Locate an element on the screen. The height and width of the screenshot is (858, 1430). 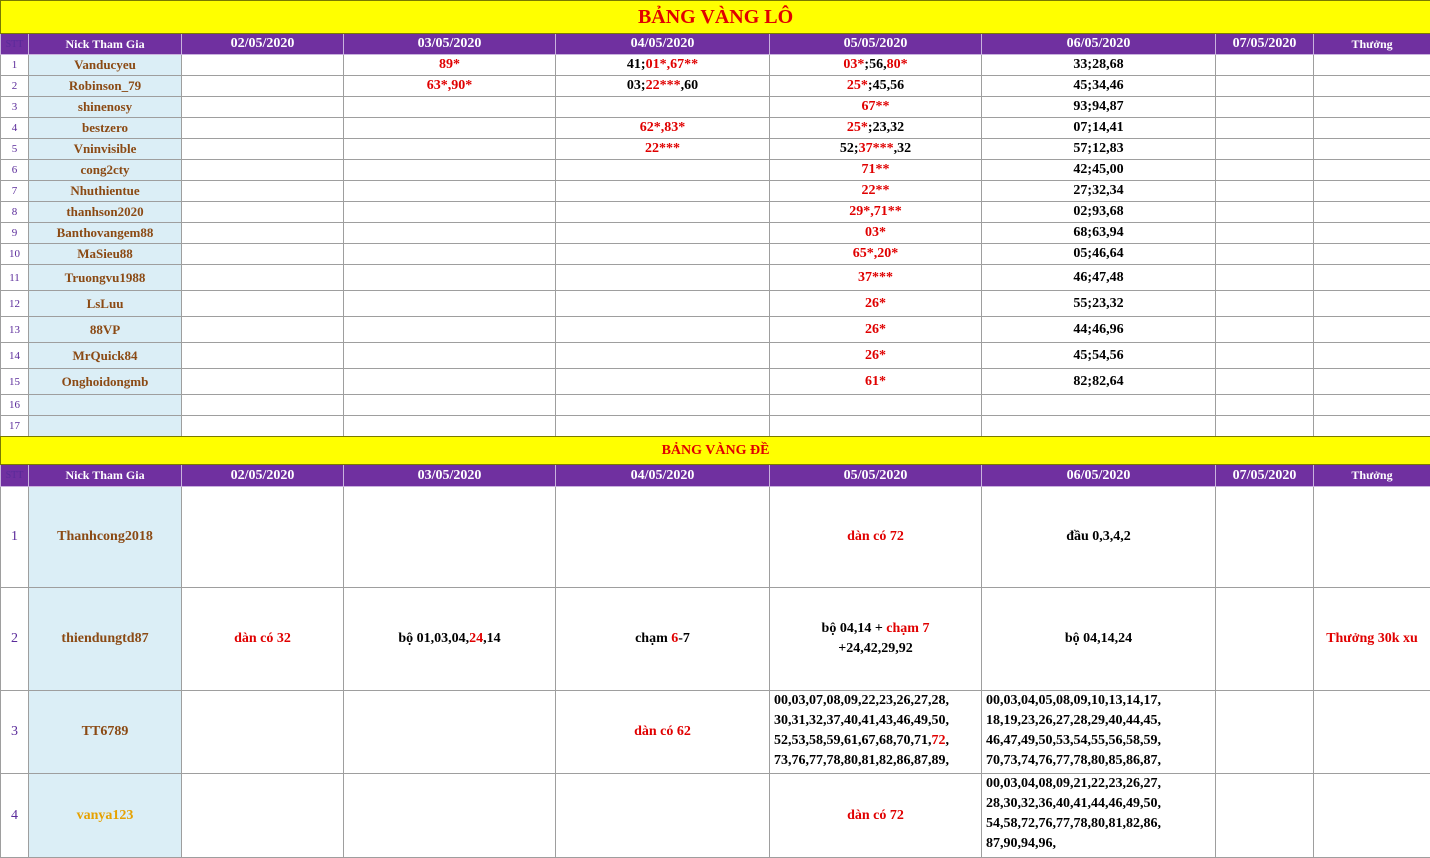
cell-text: 37*** is located at coordinates (875, 277).